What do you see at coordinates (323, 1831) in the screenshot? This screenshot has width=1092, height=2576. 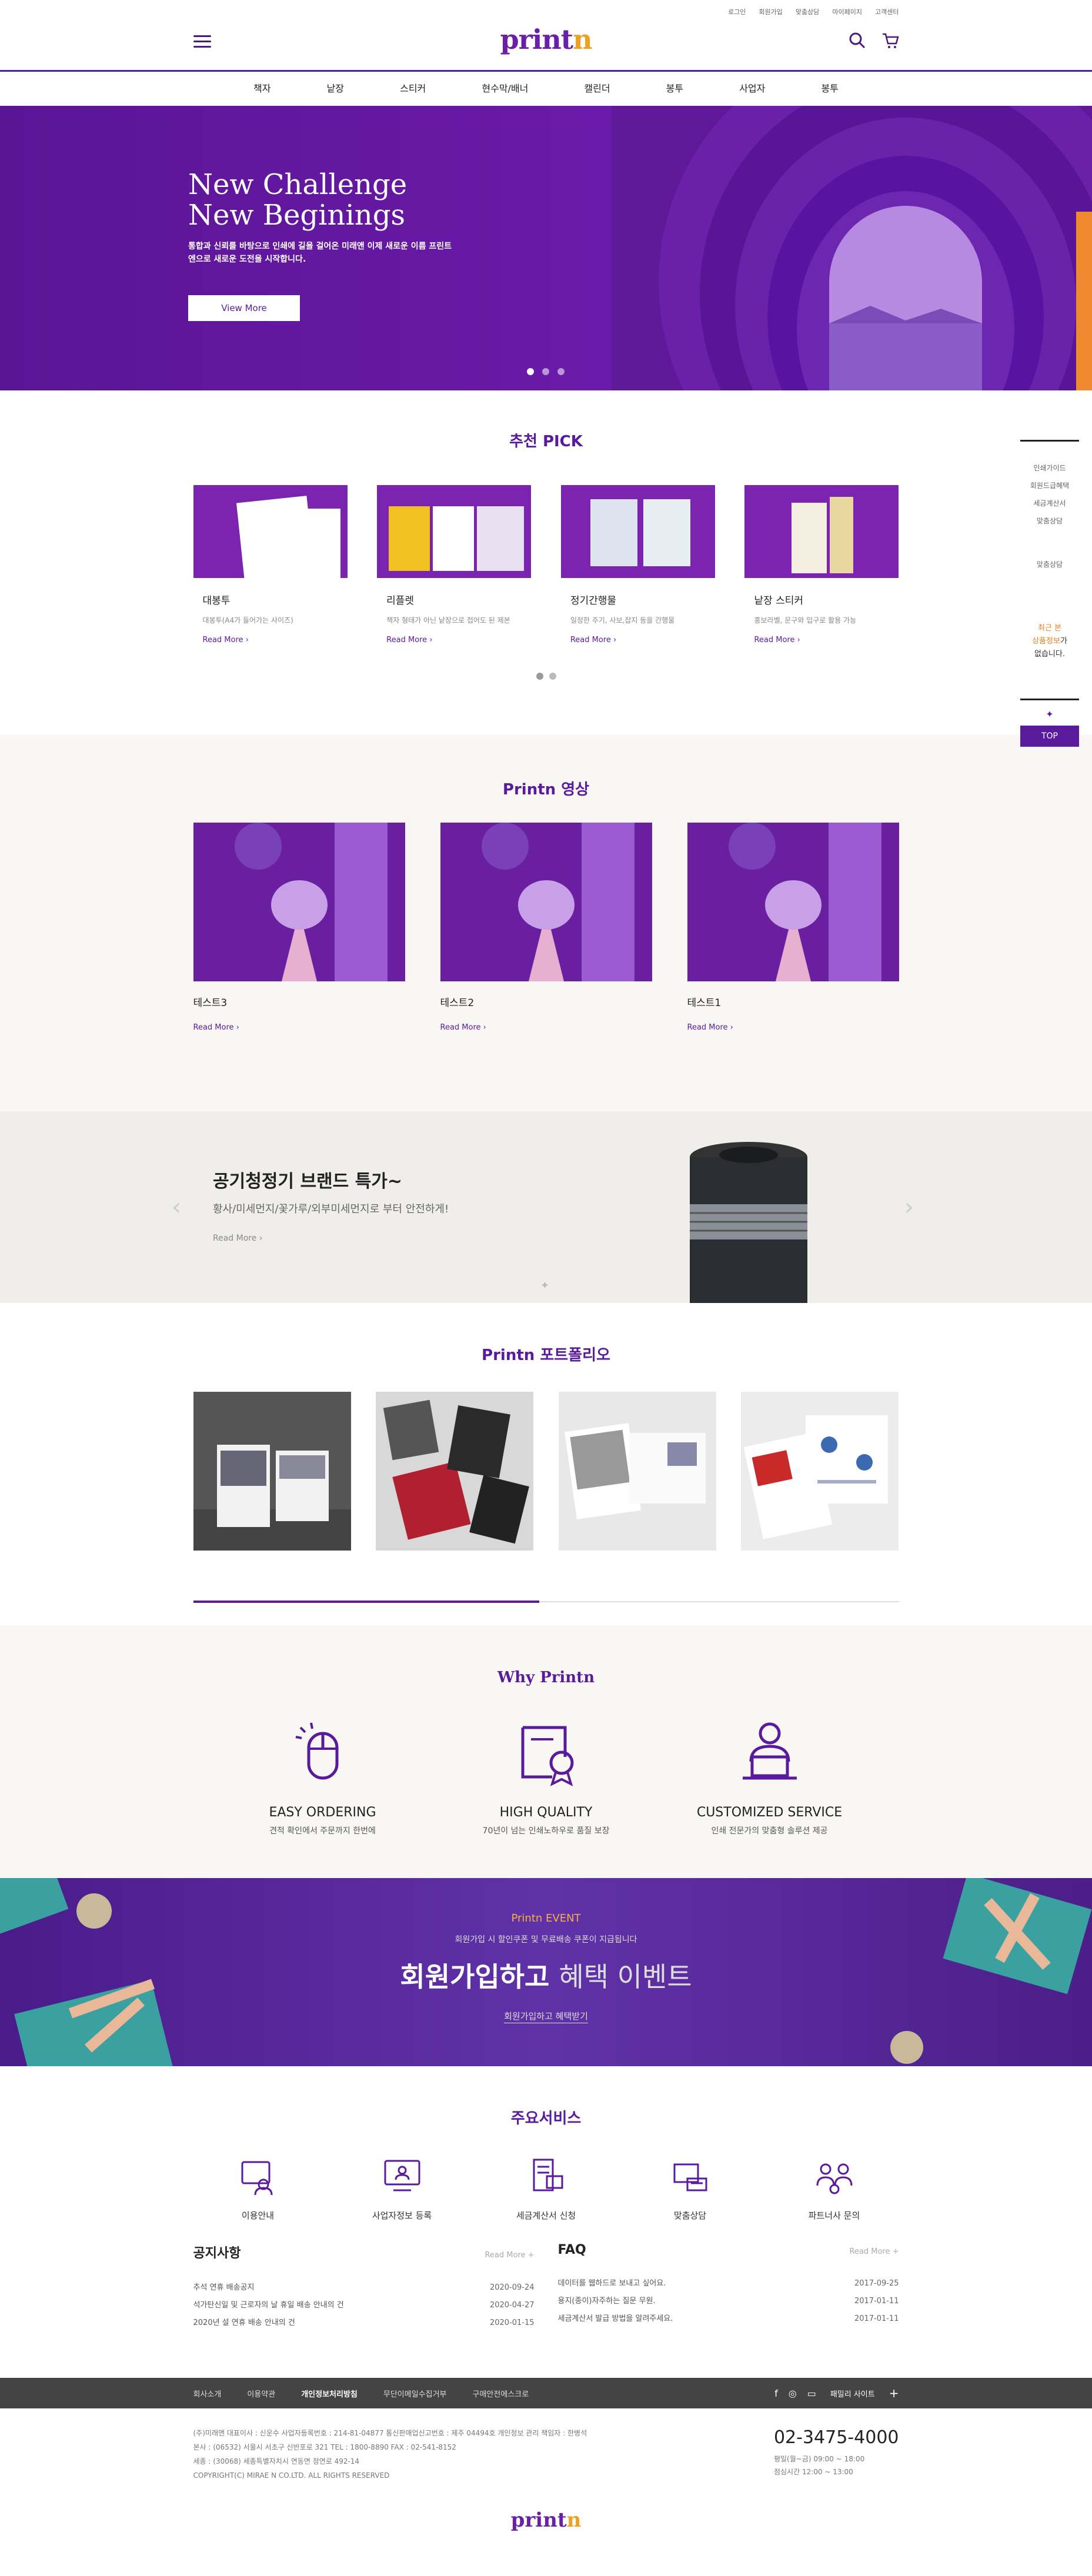 I see `feature-desc: 견적 확인에서 주문까지 한번에` at bounding box center [323, 1831].